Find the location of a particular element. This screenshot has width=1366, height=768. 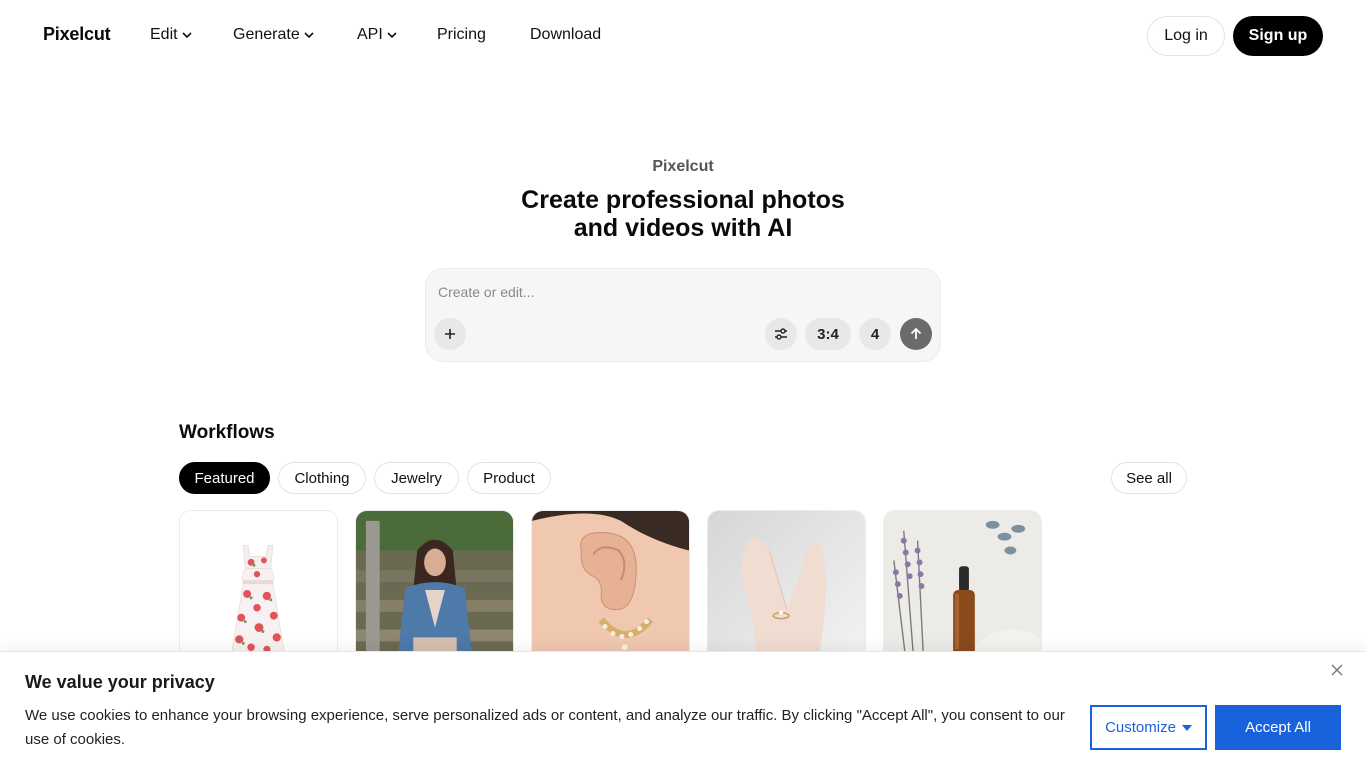

arrow-up-icon is located at coordinates (916, 333).